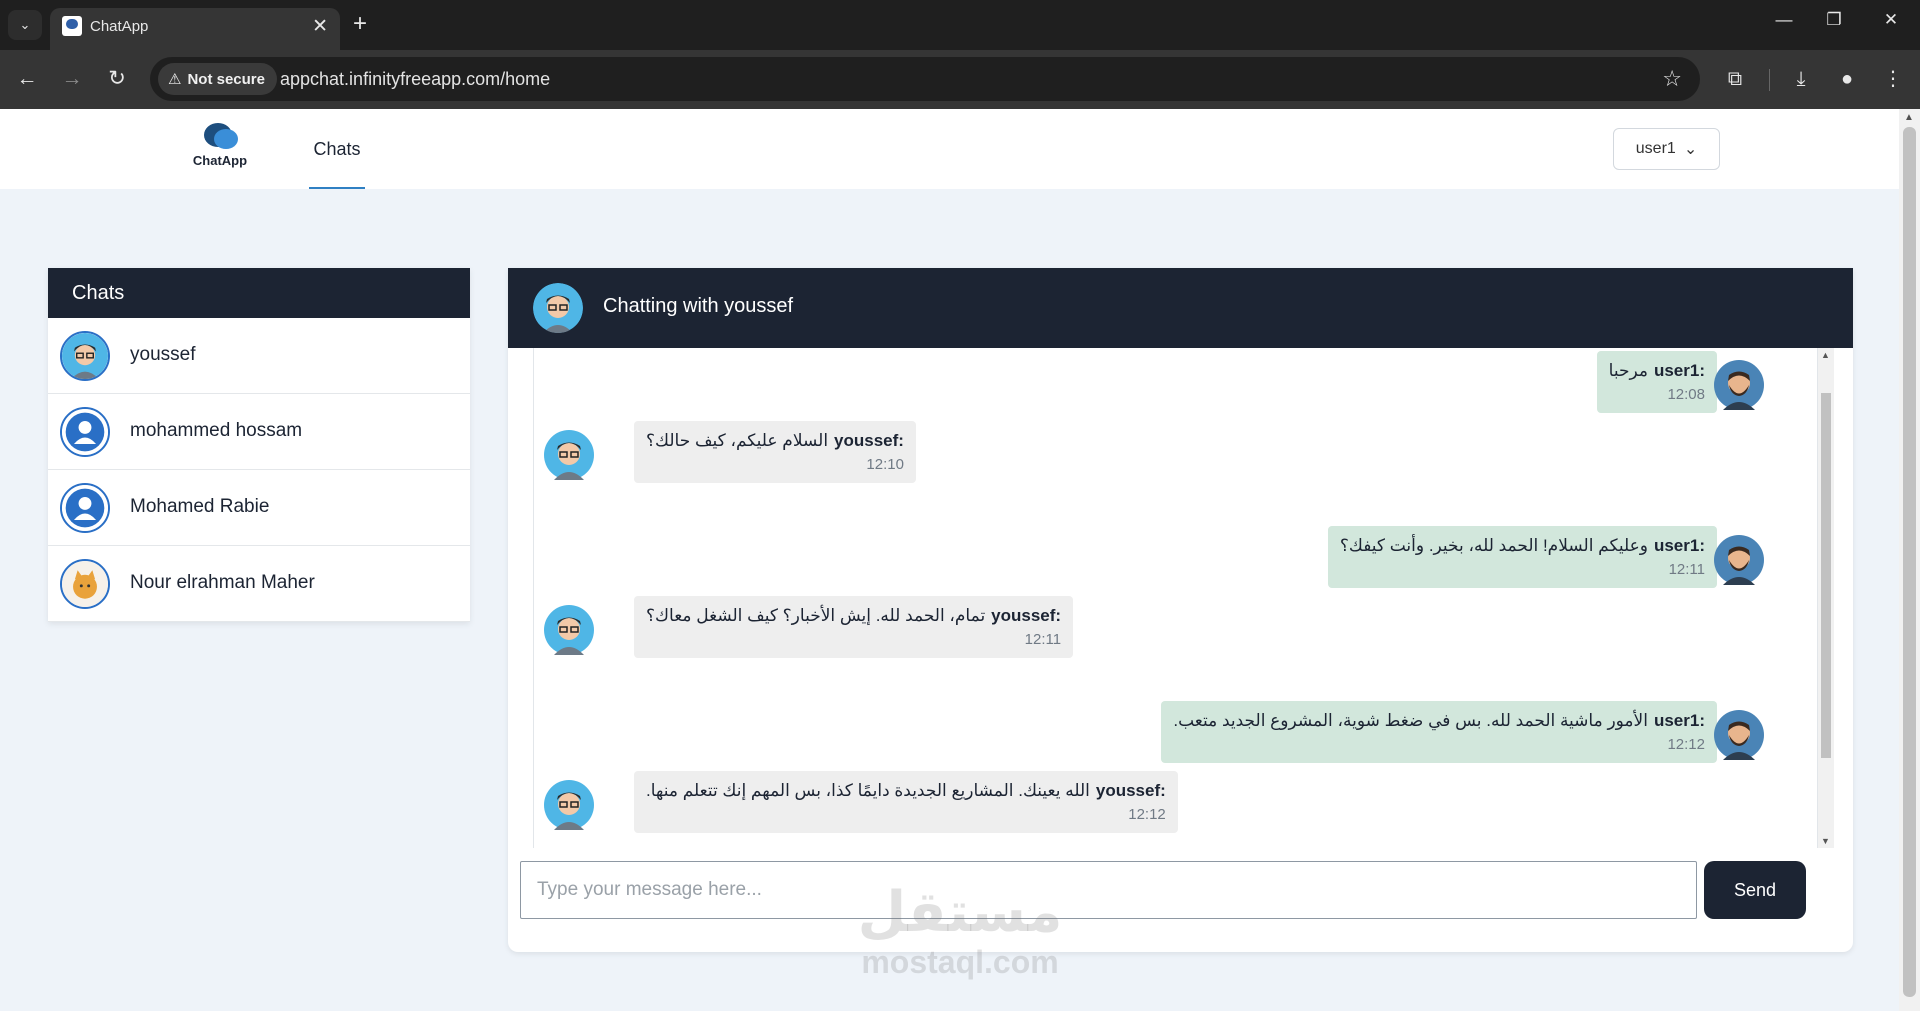 The image size is (1920, 1011). What do you see at coordinates (195, 29) in the screenshot?
I see `browser-tab: ChatApp ✕` at bounding box center [195, 29].